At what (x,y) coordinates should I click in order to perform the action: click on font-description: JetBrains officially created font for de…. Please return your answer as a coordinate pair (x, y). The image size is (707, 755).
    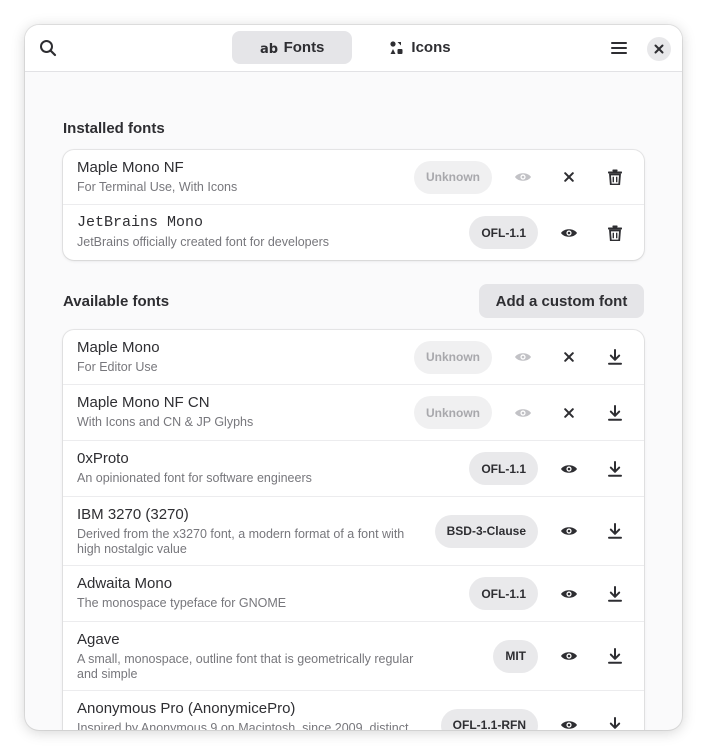
    Looking at the image, I should click on (203, 242).